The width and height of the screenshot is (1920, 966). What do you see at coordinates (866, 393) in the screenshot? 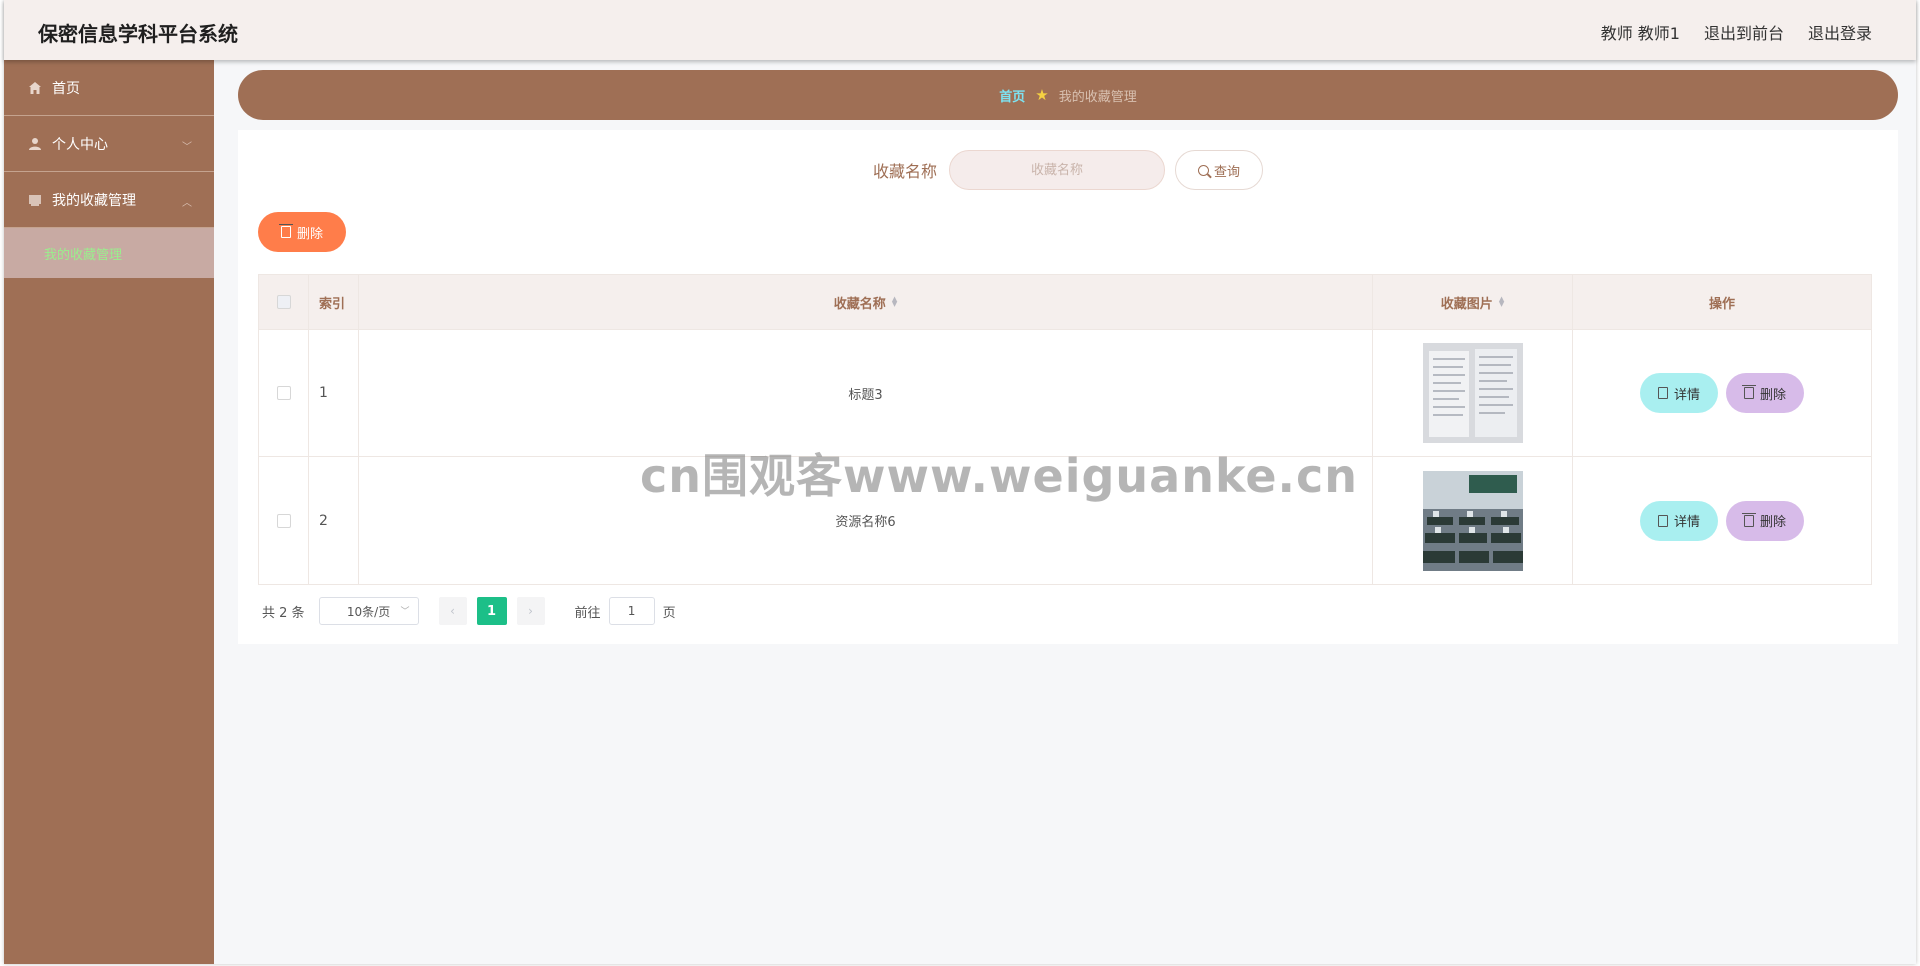
I see `row-name: 标题3` at bounding box center [866, 393].